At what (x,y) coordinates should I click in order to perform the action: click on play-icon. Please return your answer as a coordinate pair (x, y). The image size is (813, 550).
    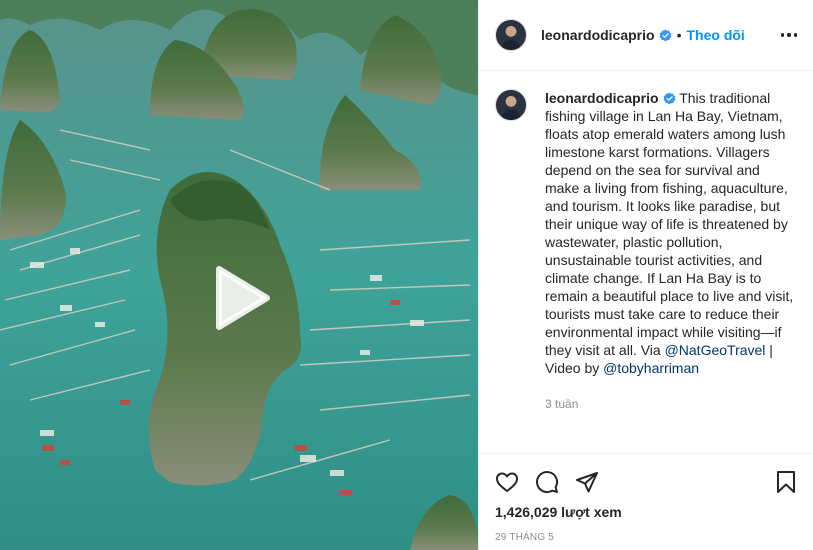
    Looking at the image, I should click on (243, 298).